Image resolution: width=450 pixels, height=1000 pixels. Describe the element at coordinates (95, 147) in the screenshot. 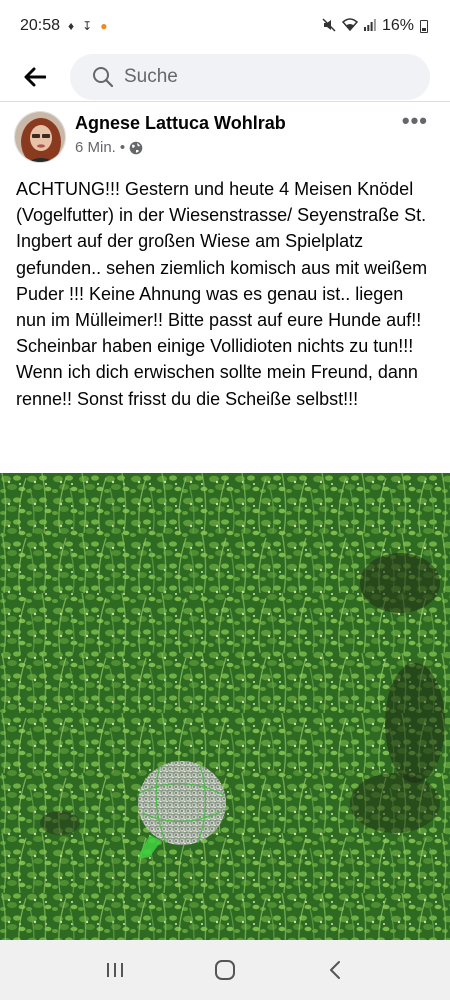

I see `post-time: 6 Min.` at that location.